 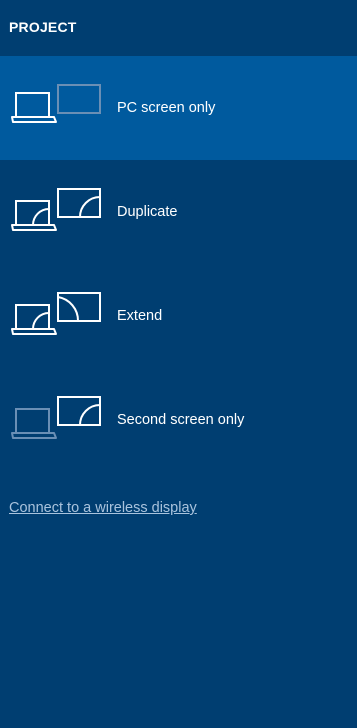 What do you see at coordinates (140, 316) in the screenshot?
I see `option-label: Extend` at bounding box center [140, 316].